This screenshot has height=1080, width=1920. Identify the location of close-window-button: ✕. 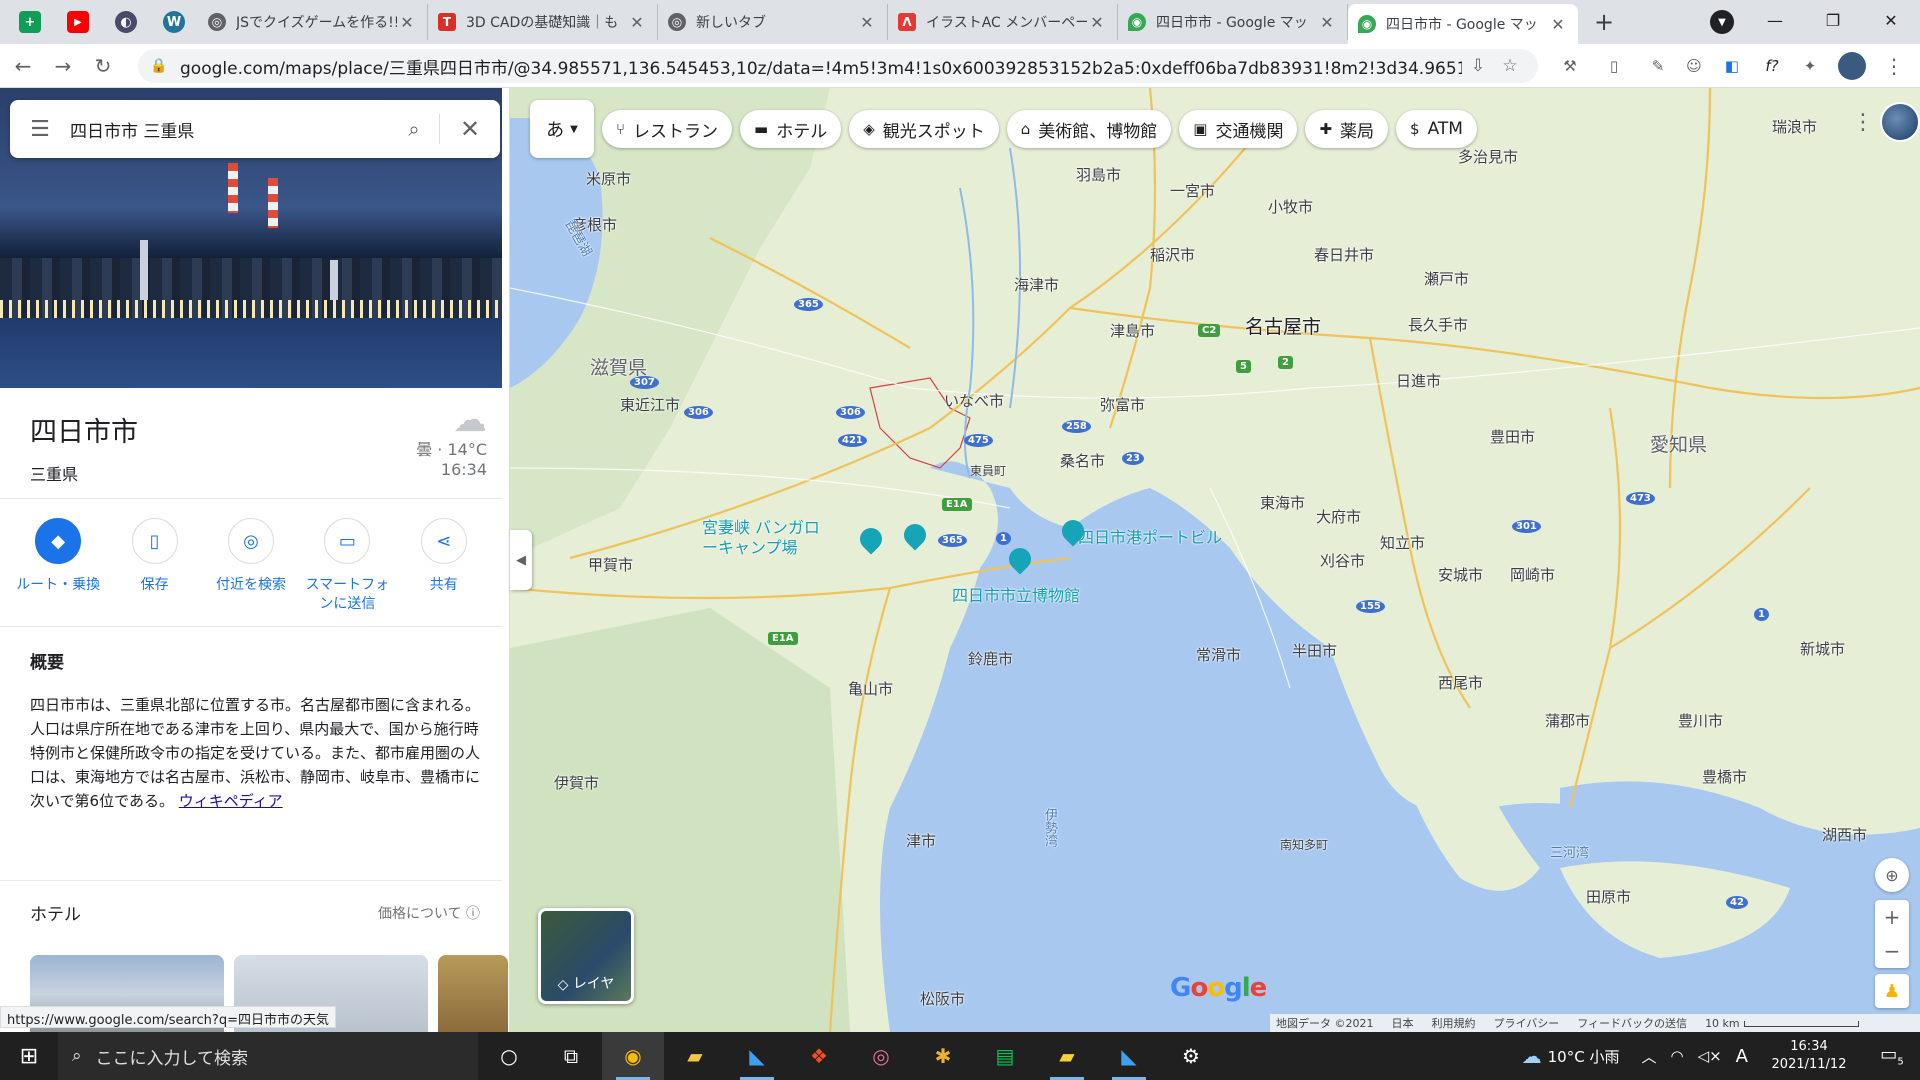
(1891, 20).